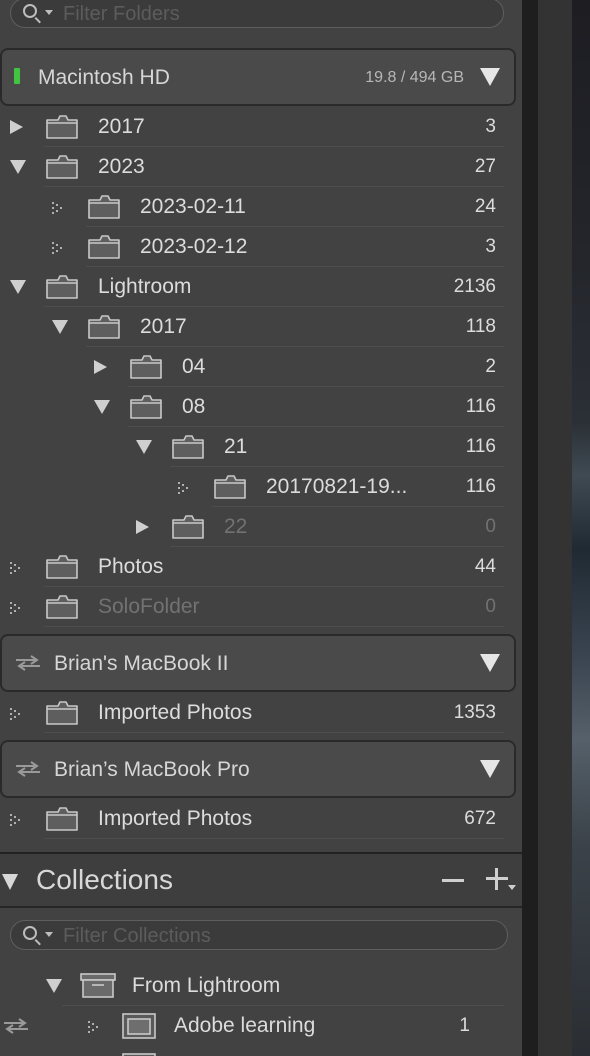 The height and width of the screenshot is (1056, 590). Describe the element at coordinates (261, 880) in the screenshot. I see `collections-panel-header: Collections` at that location.